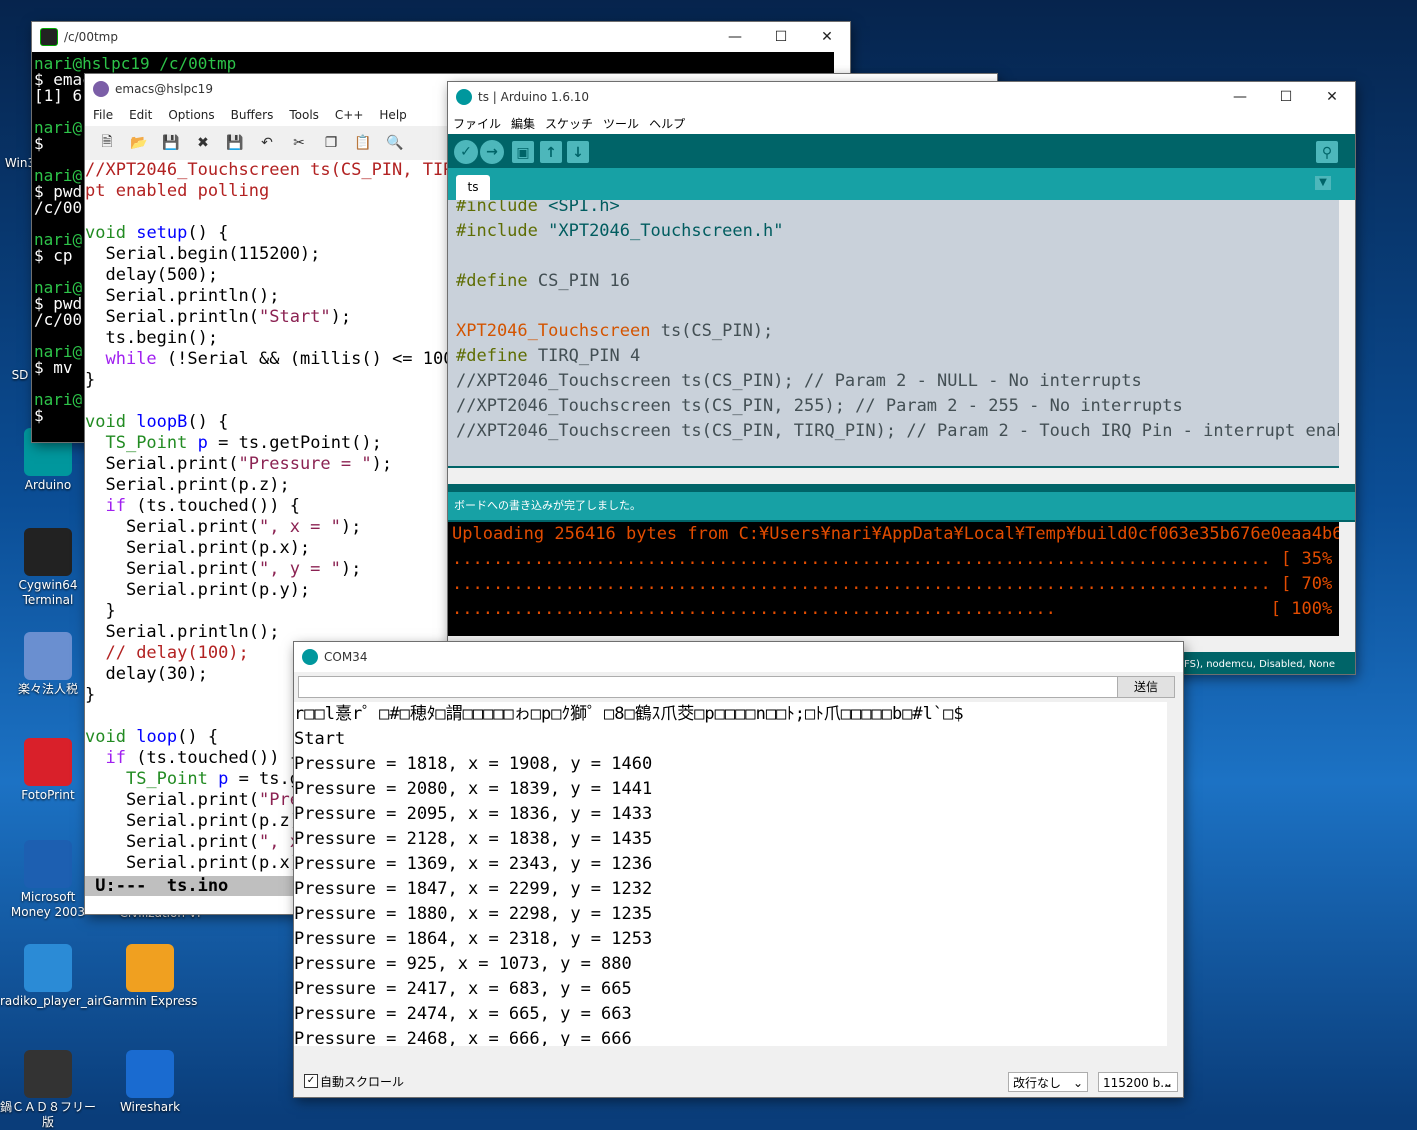 This screenshot has width=1417, height=1130. What do you see at coordinates (91, 37) in the screenshot?
I see `cygwin-title: /c/00tmp` at bounding box center [91, 37].